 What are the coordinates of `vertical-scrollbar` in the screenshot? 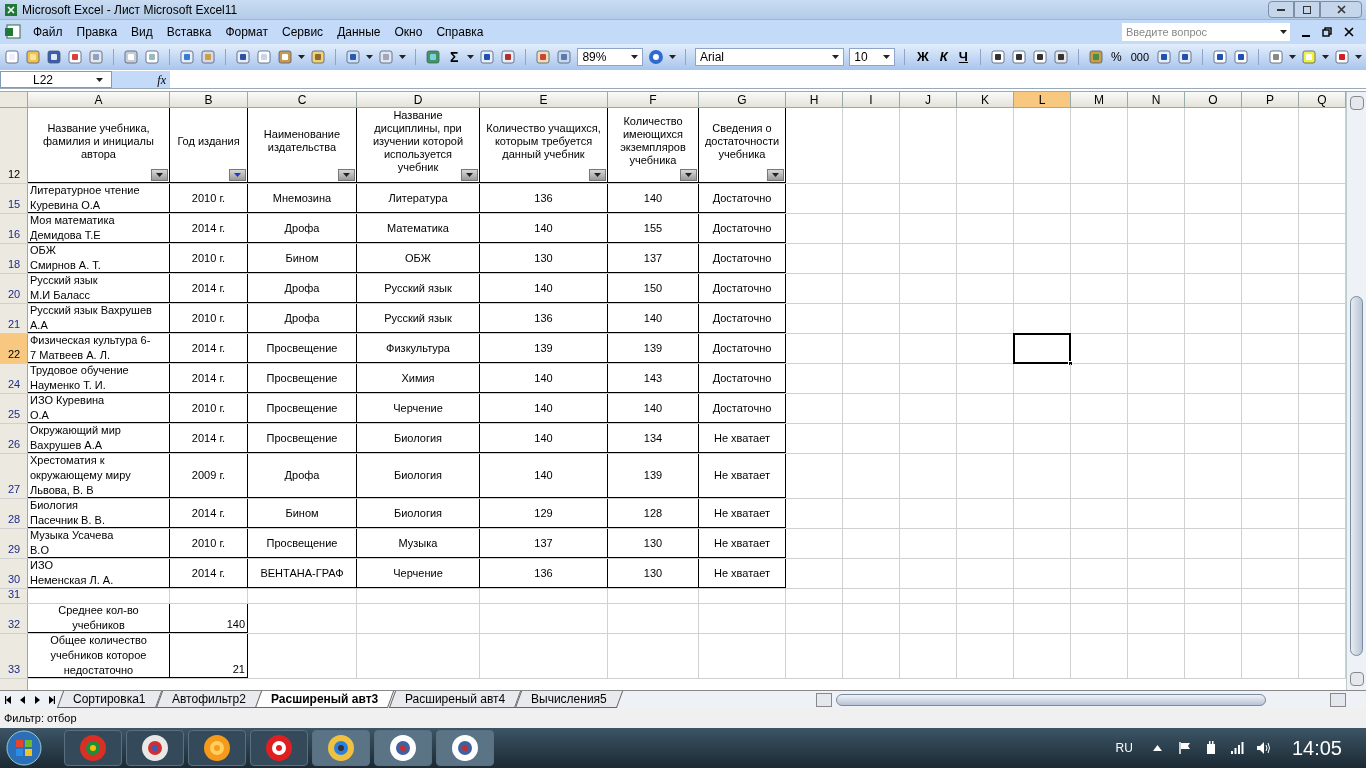 It's located at (1356, 391).